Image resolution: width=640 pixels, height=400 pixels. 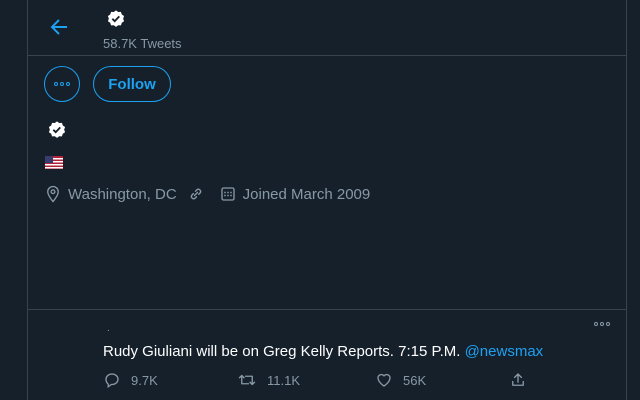 What do you see at coordinates (318, 381) in the screenshot?
I see `tweet-actions: 9.7K 11.1K 56K` at bounding box center [318, 381].